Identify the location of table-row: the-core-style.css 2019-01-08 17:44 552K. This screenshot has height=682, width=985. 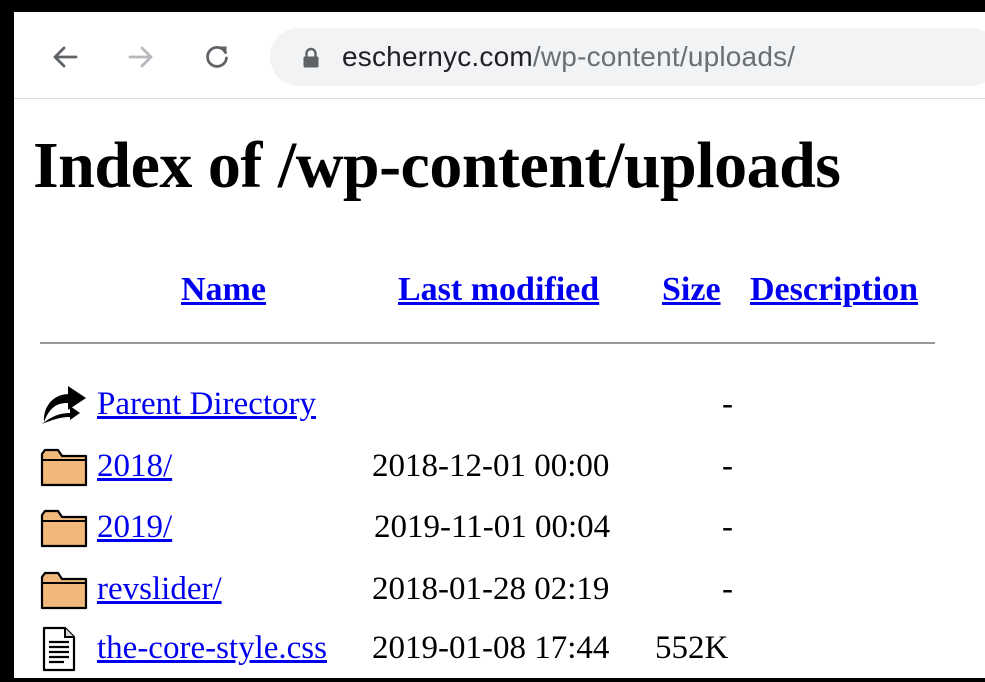
(499, 651).